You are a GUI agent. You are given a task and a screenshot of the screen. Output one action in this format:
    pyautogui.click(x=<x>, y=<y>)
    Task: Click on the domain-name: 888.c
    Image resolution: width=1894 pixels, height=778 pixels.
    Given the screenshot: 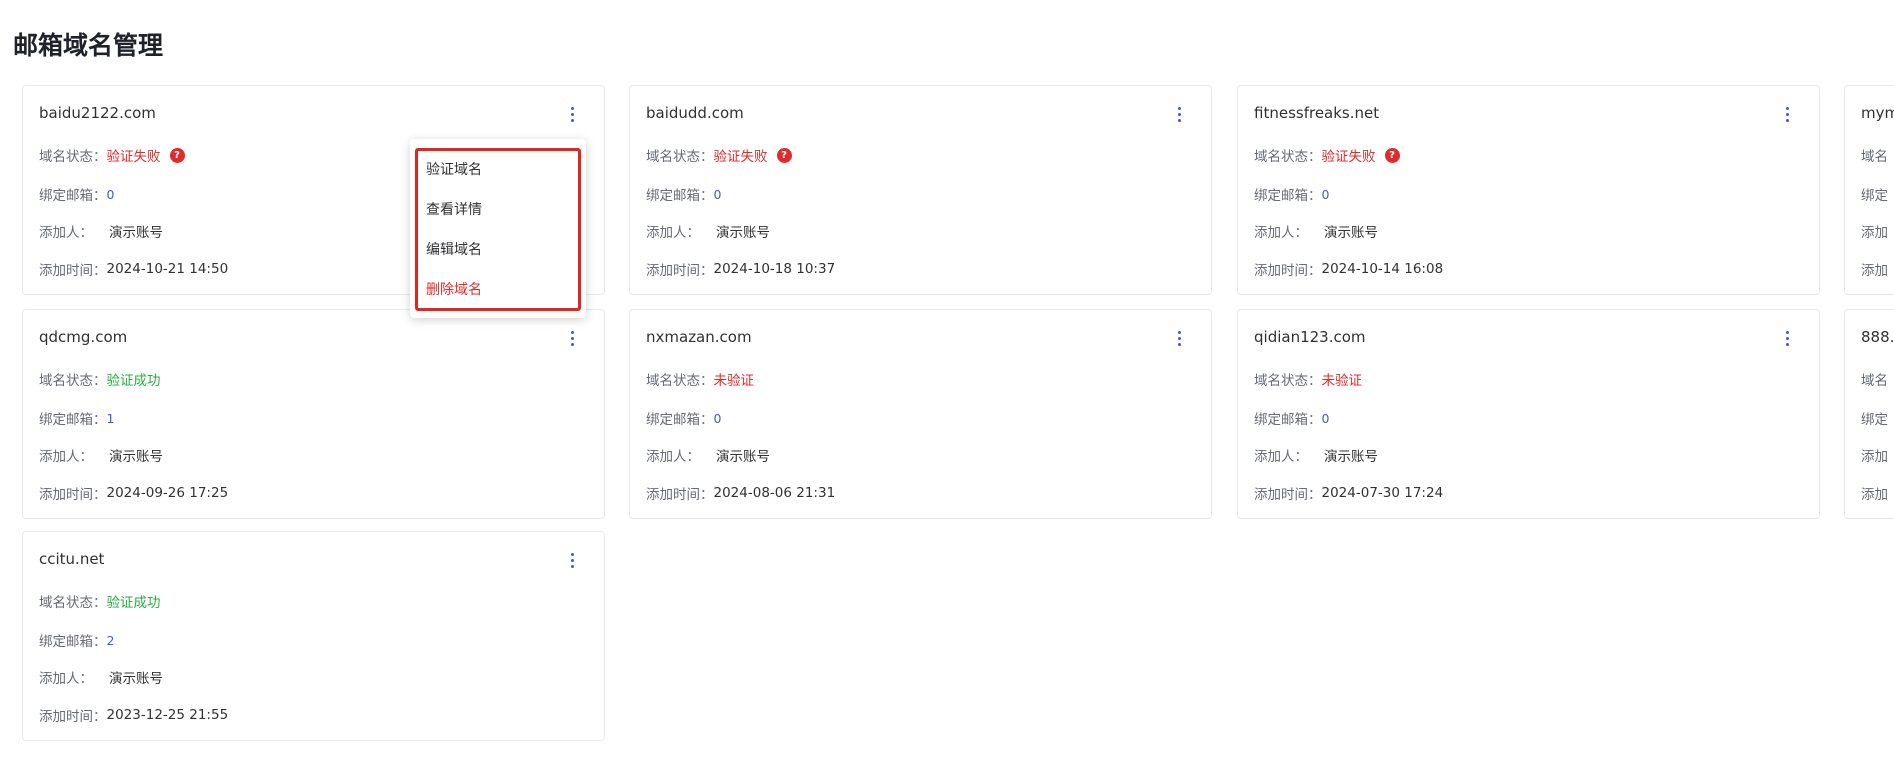 What is the action you would take?
    pyautogui.click(x=1877, y=337)
    